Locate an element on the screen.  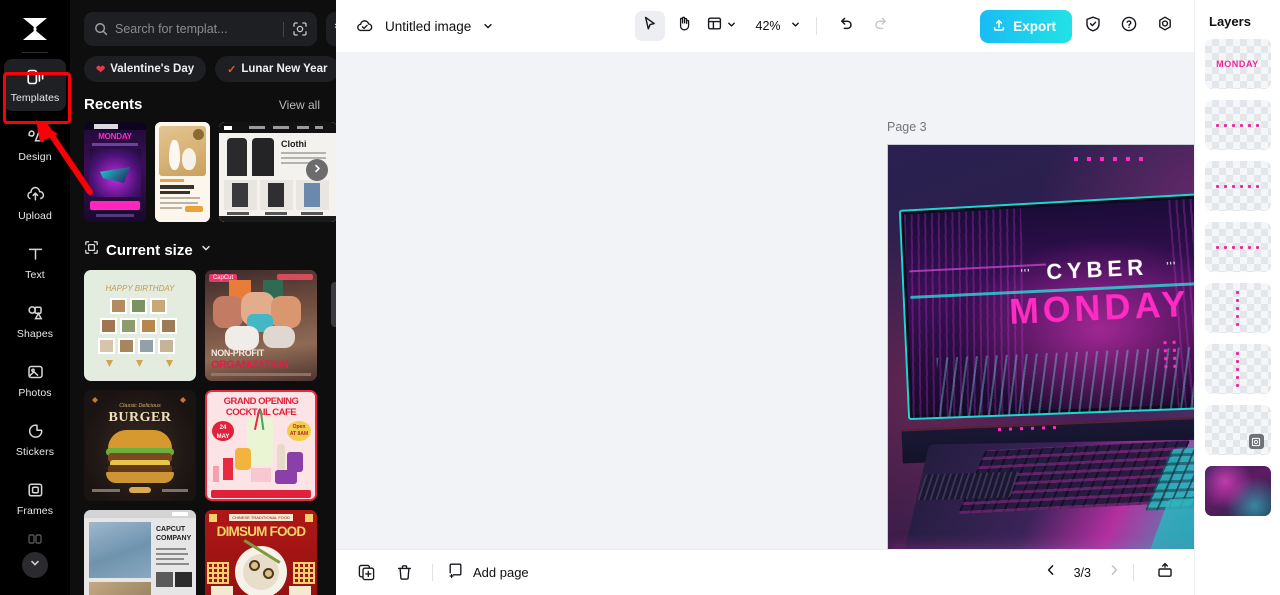
sidebar-item-shapes: Shapes is located at coordinates (35, 321).